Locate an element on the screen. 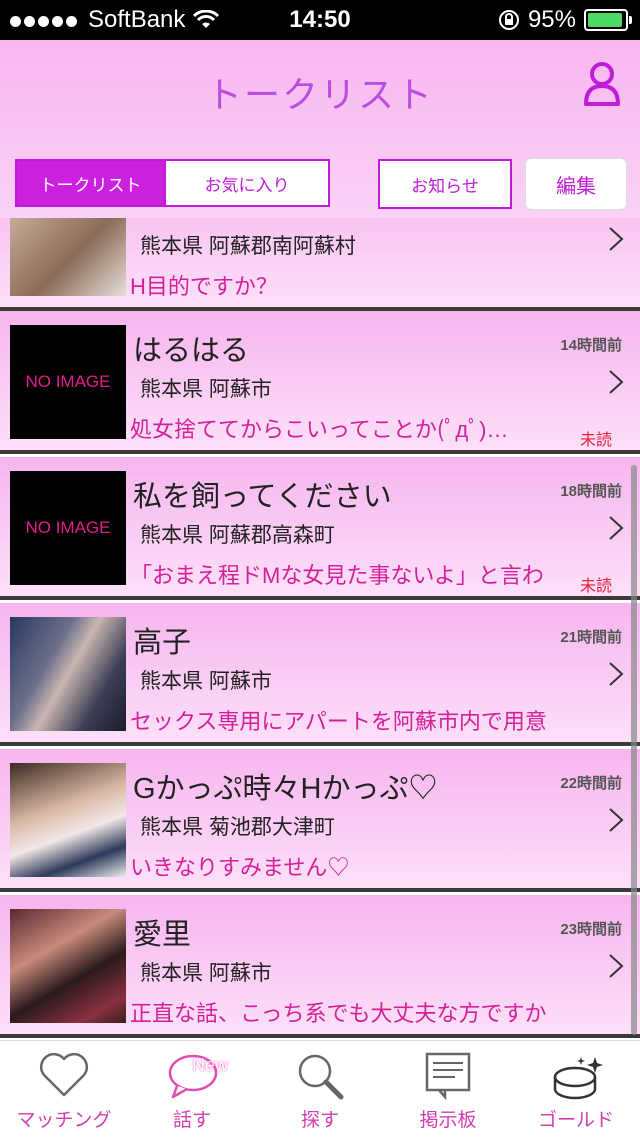 The image size is (640, 1137). tab-search: 探す is located at coordinates (320, 1089).